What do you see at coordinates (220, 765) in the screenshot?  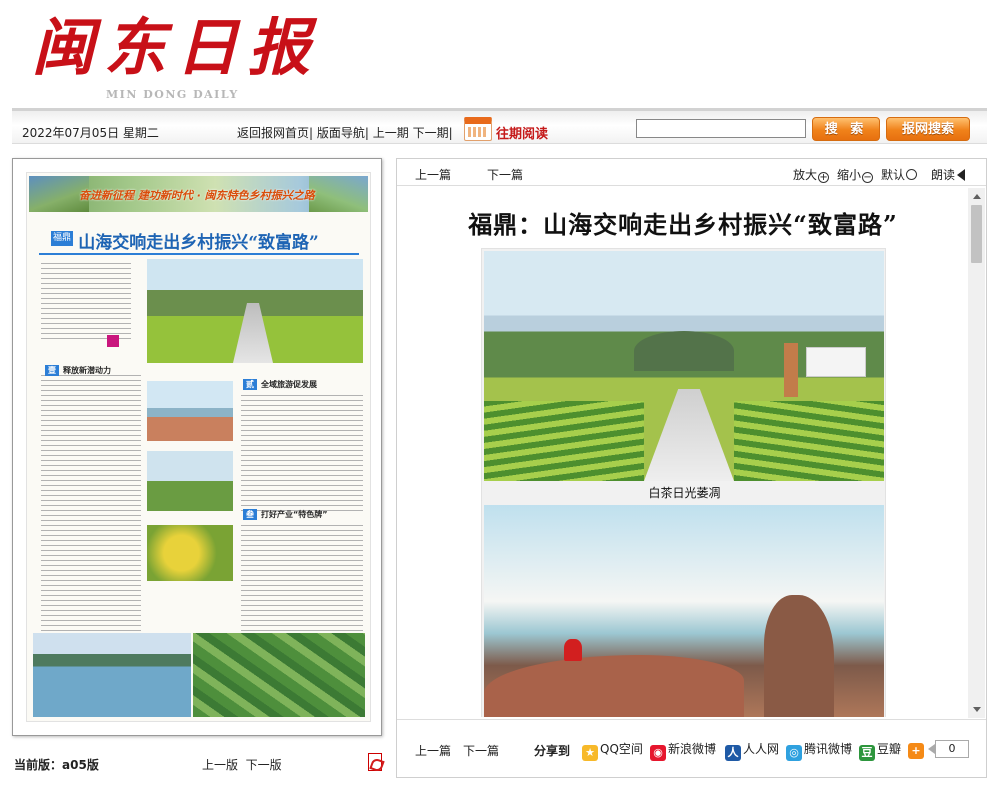 I see `prev-page-link: 上一版` at bounding box center [220, 765].